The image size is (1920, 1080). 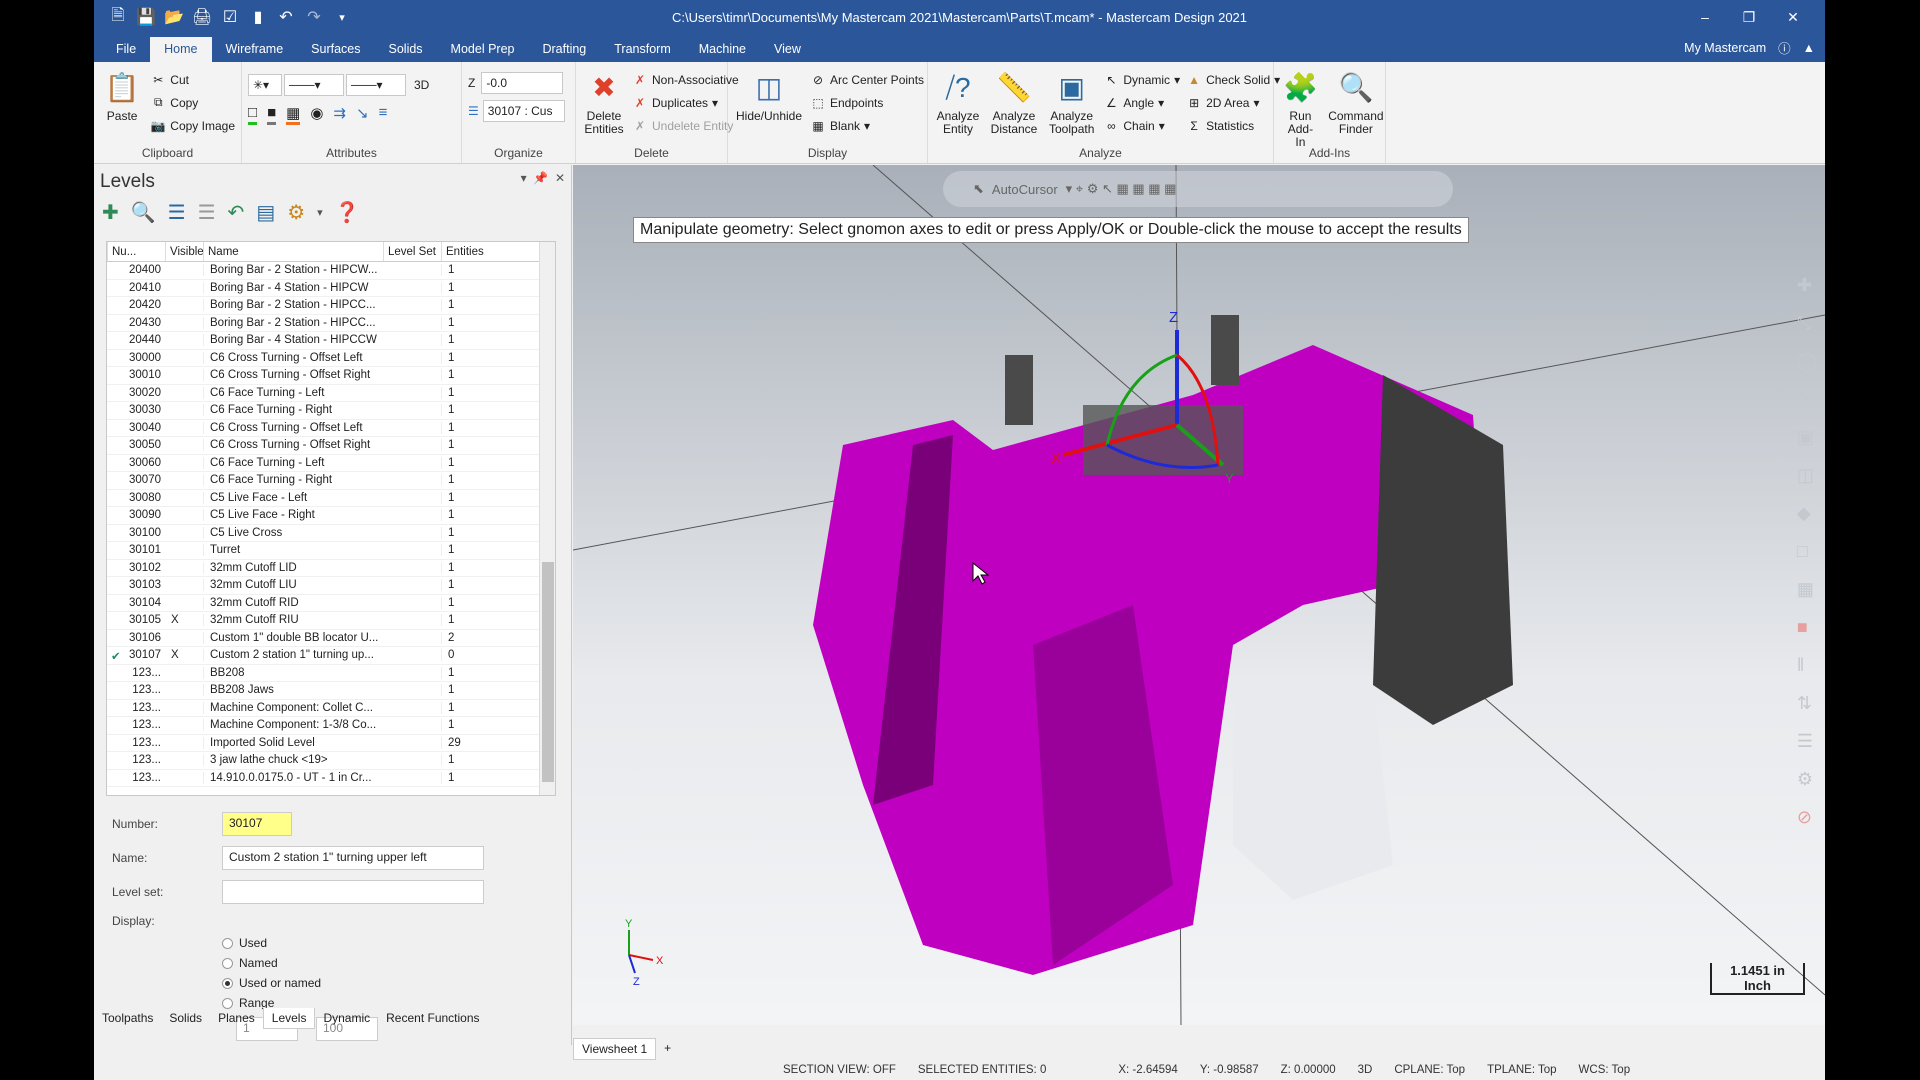 I want to click on paste-button: 📋 Paste, so click(x=122, y=95).